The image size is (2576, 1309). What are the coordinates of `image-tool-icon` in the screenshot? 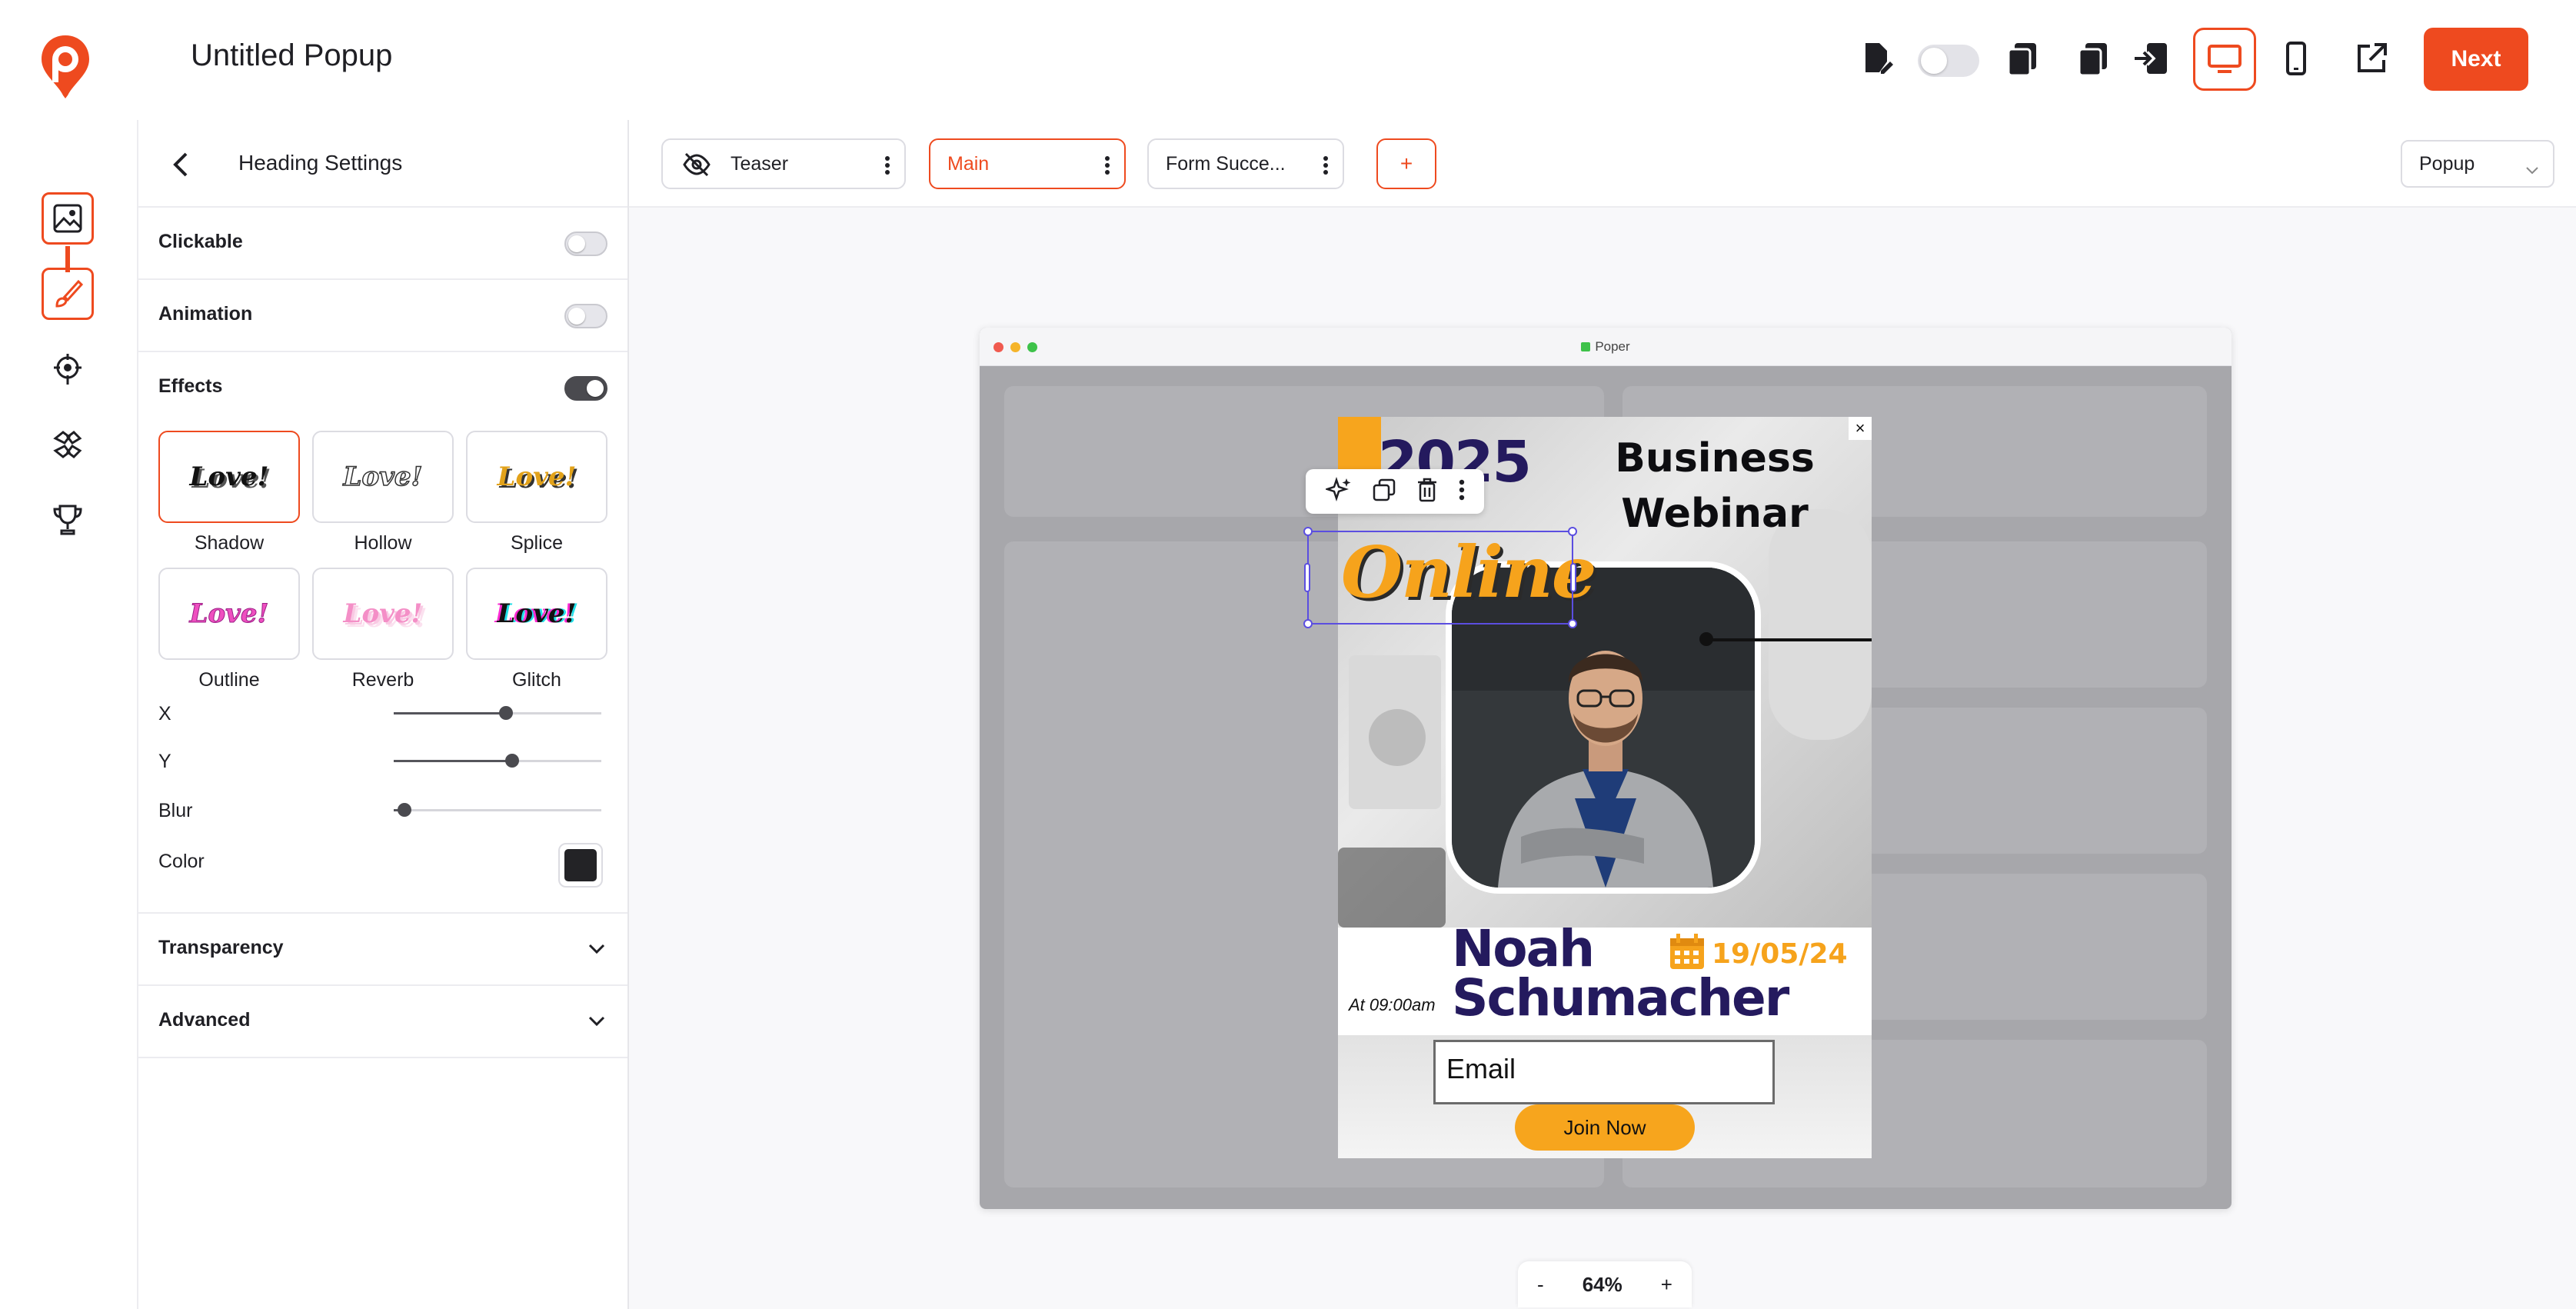 It's located at (68, 218).